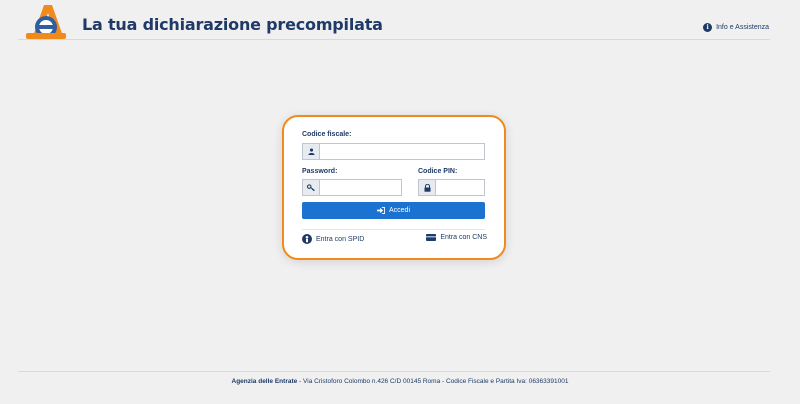 The width and height of the screenshot is (800, 404). I want to click on info-assistenza-link: i Info e Assistenza, so click(736, 27).